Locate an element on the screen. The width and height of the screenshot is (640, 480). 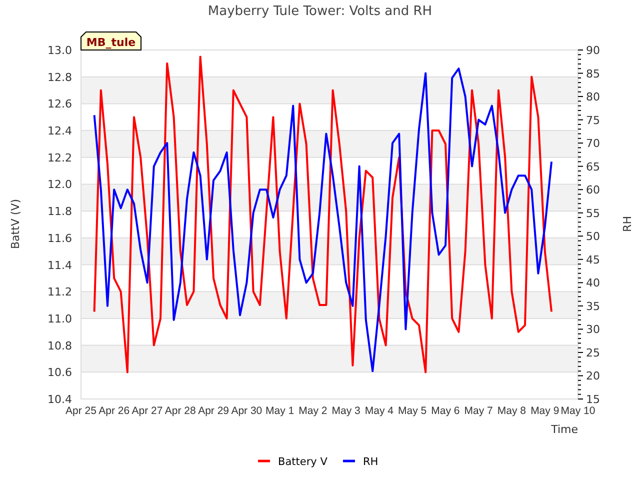
axis-tick-label: Apr 25 is located at coordinates (81, 411).